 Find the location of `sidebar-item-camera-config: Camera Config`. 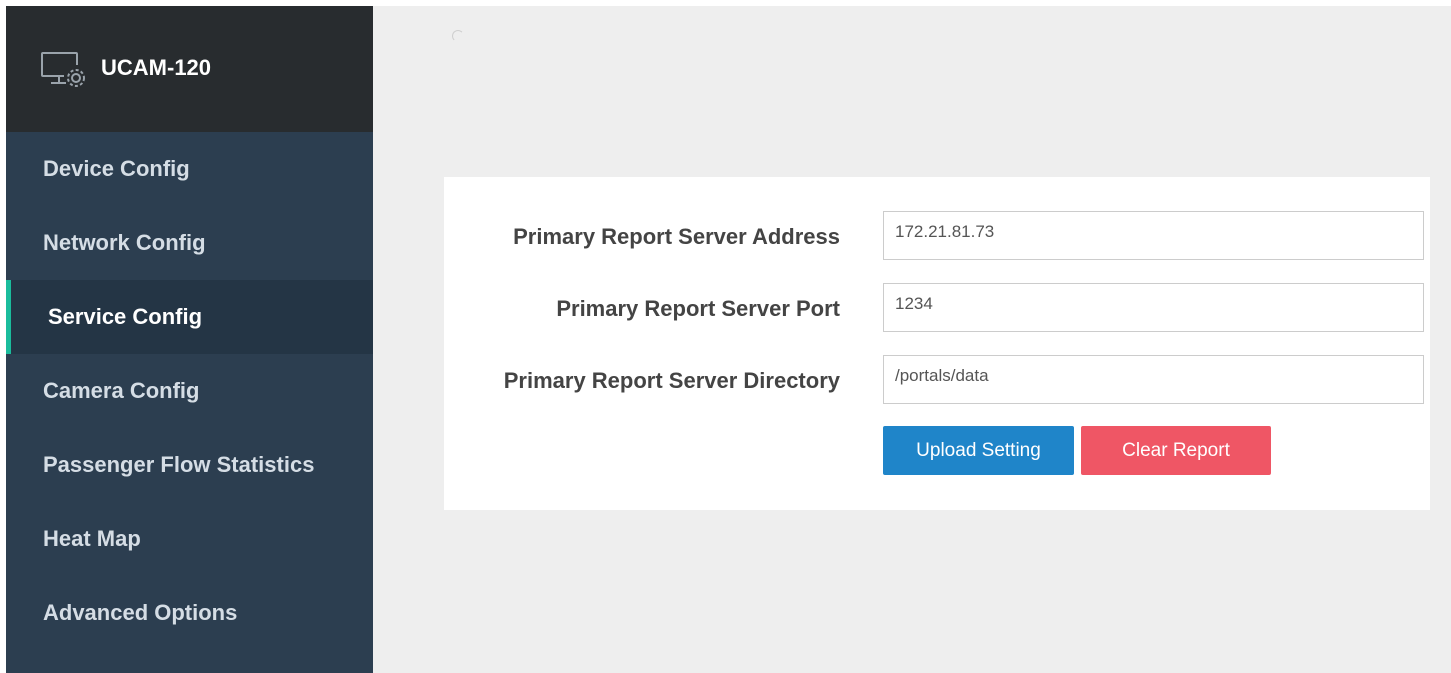

sidebar-item-camera-config: Camera Config is located at coordinates (189, 391).